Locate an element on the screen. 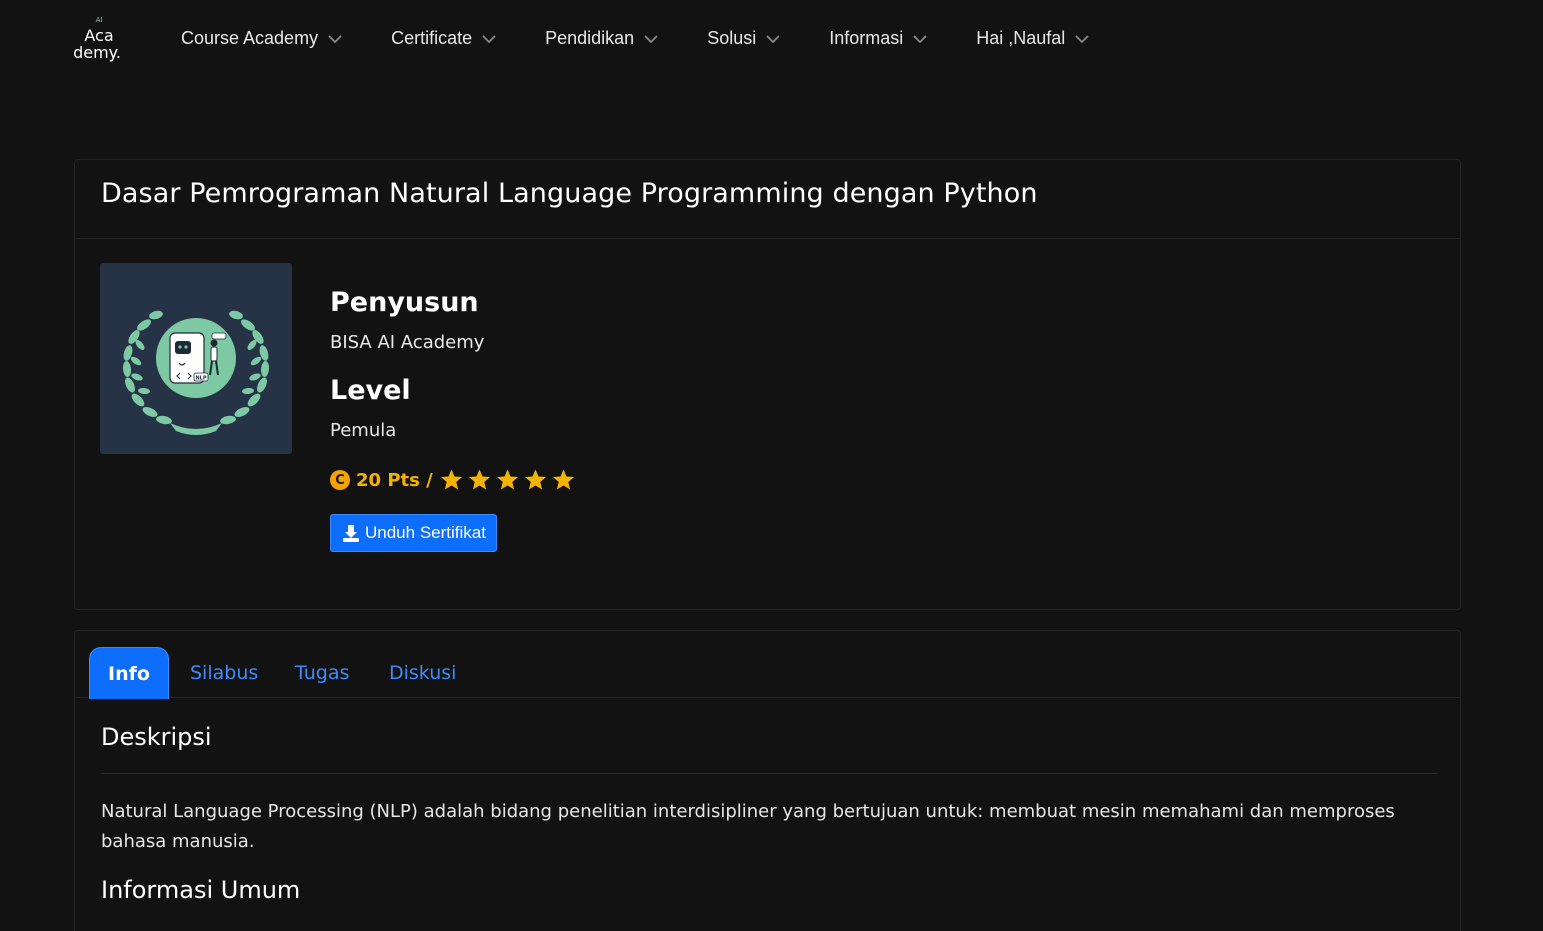  nav-item-label: Informasi is located at coordinates (866, 38).